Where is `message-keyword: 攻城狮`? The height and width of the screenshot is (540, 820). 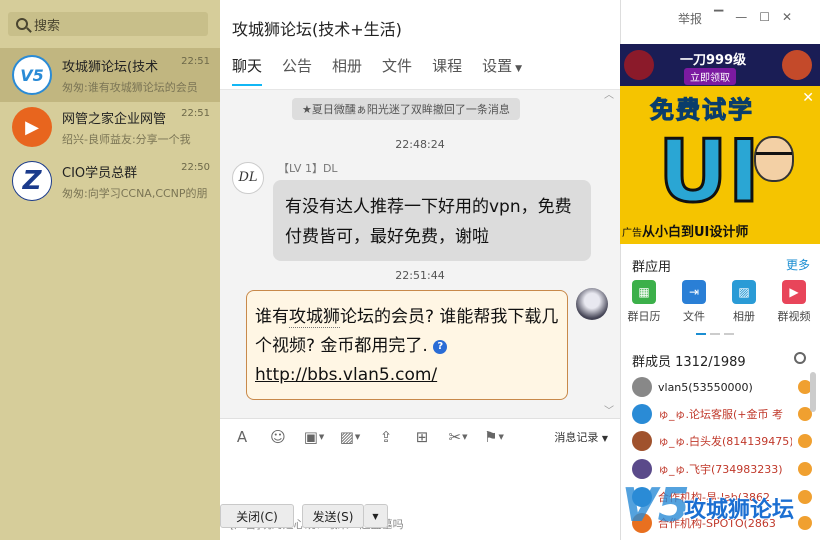 message-keyword: 攻城狮 is located at coordinates (314, 317).